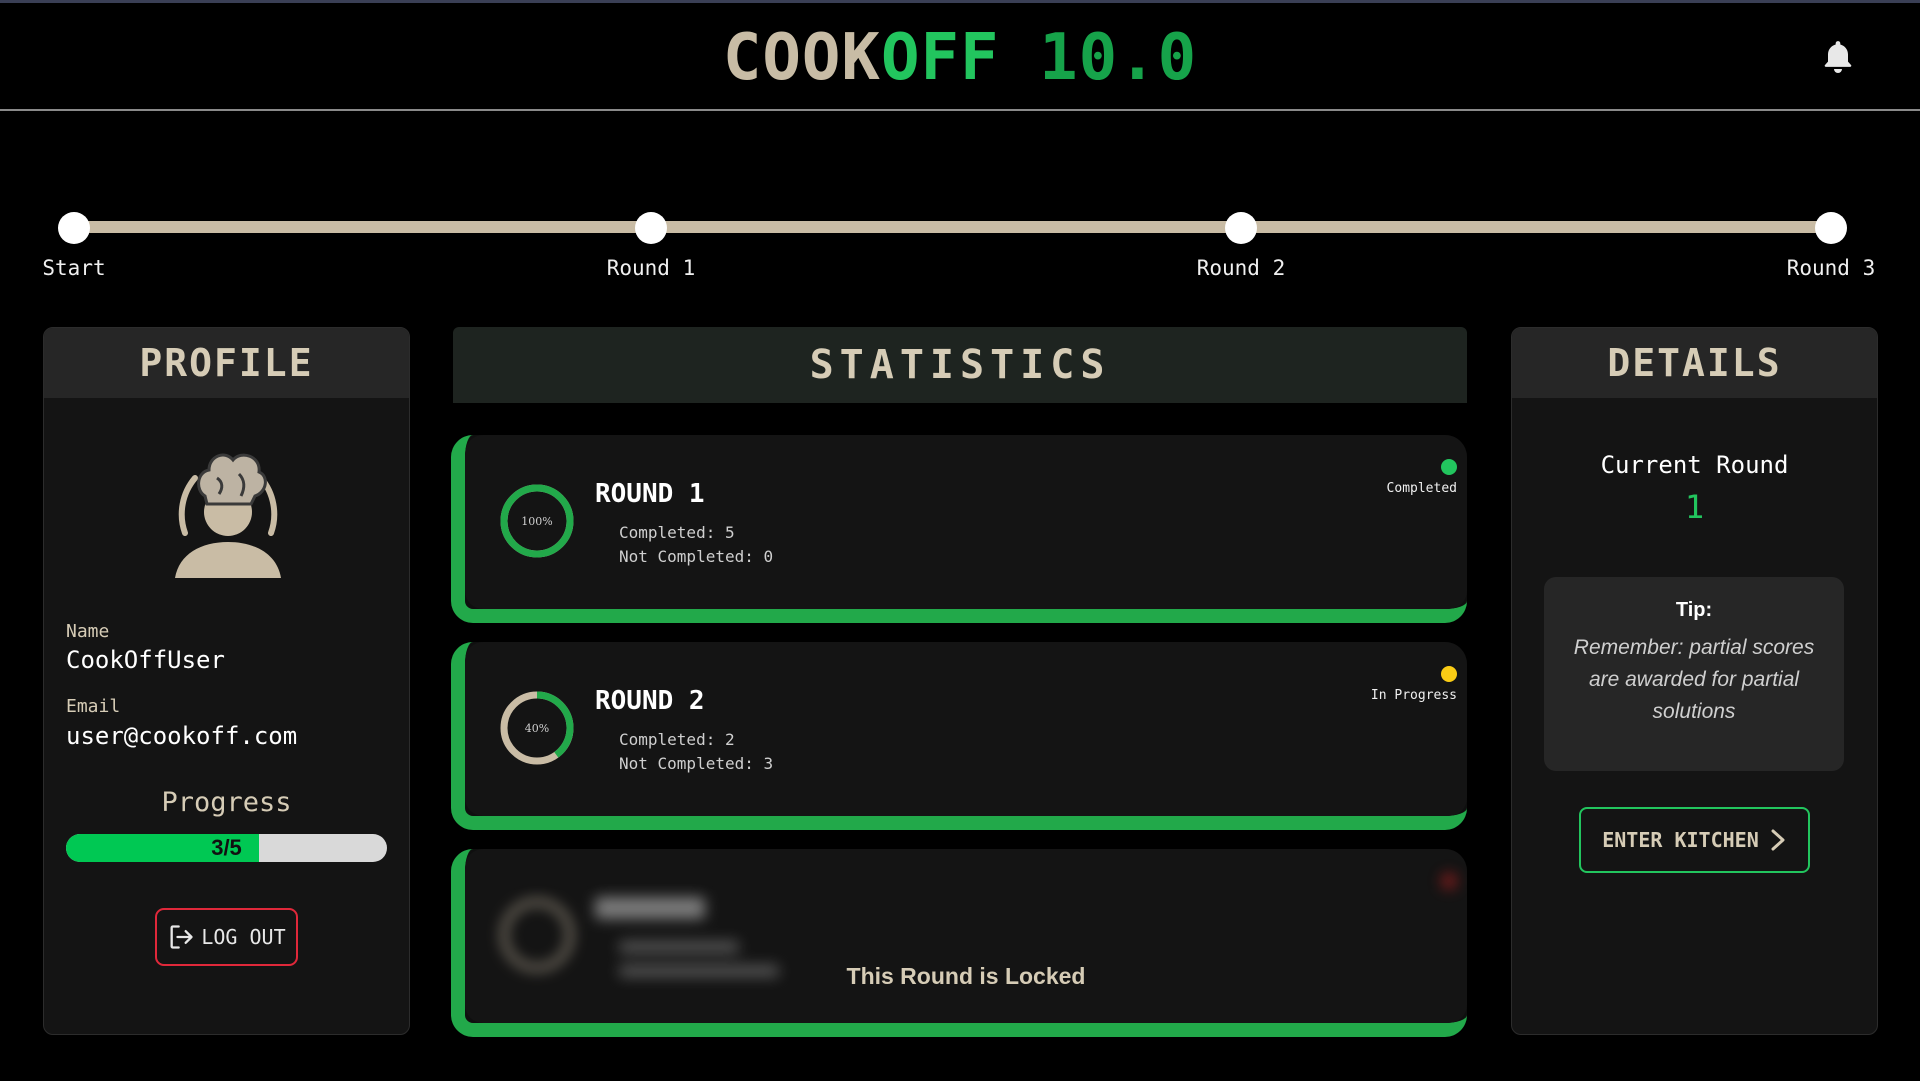  What do you see at coordinates (651, 268) in the screenshot?
I see `timeline-label-round-1: Round 1` at bounding box center [651, 268].